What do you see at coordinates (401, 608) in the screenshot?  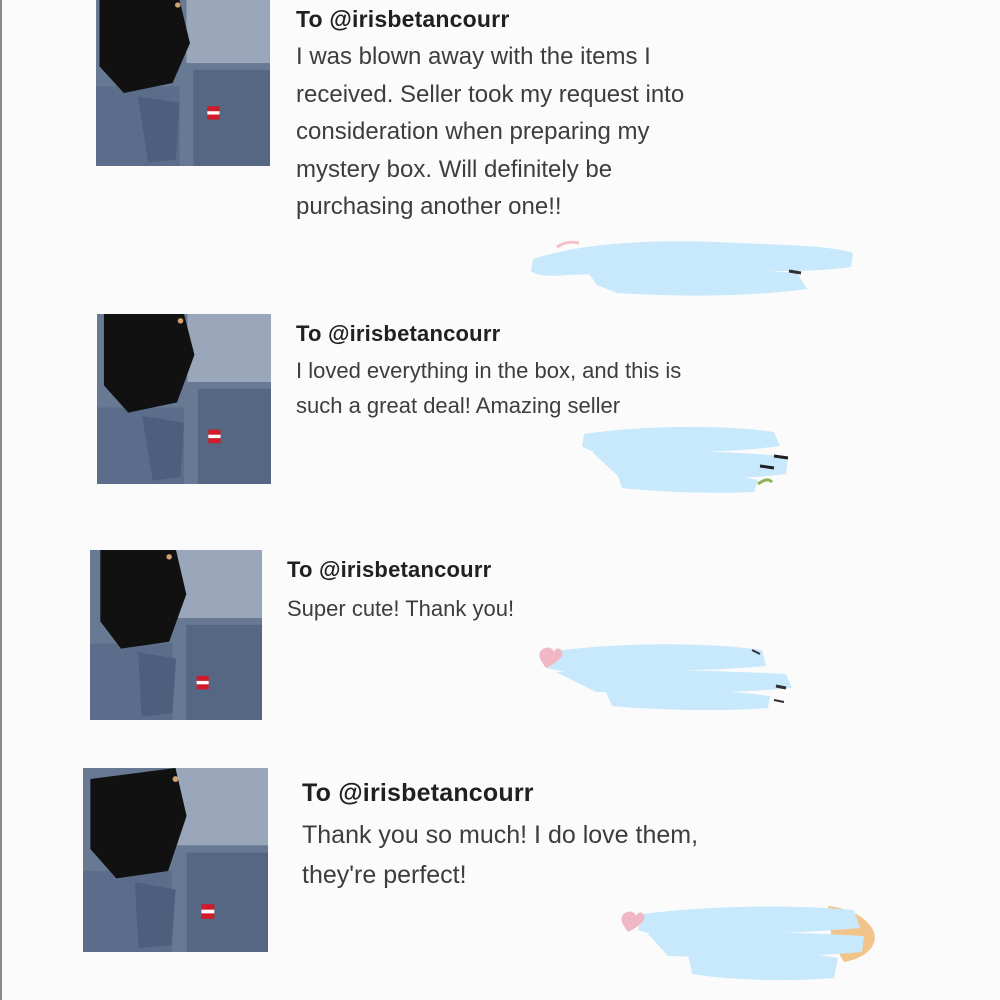 I see `review-message: Super cute! Thank you!` at bounding box center [401, 608].